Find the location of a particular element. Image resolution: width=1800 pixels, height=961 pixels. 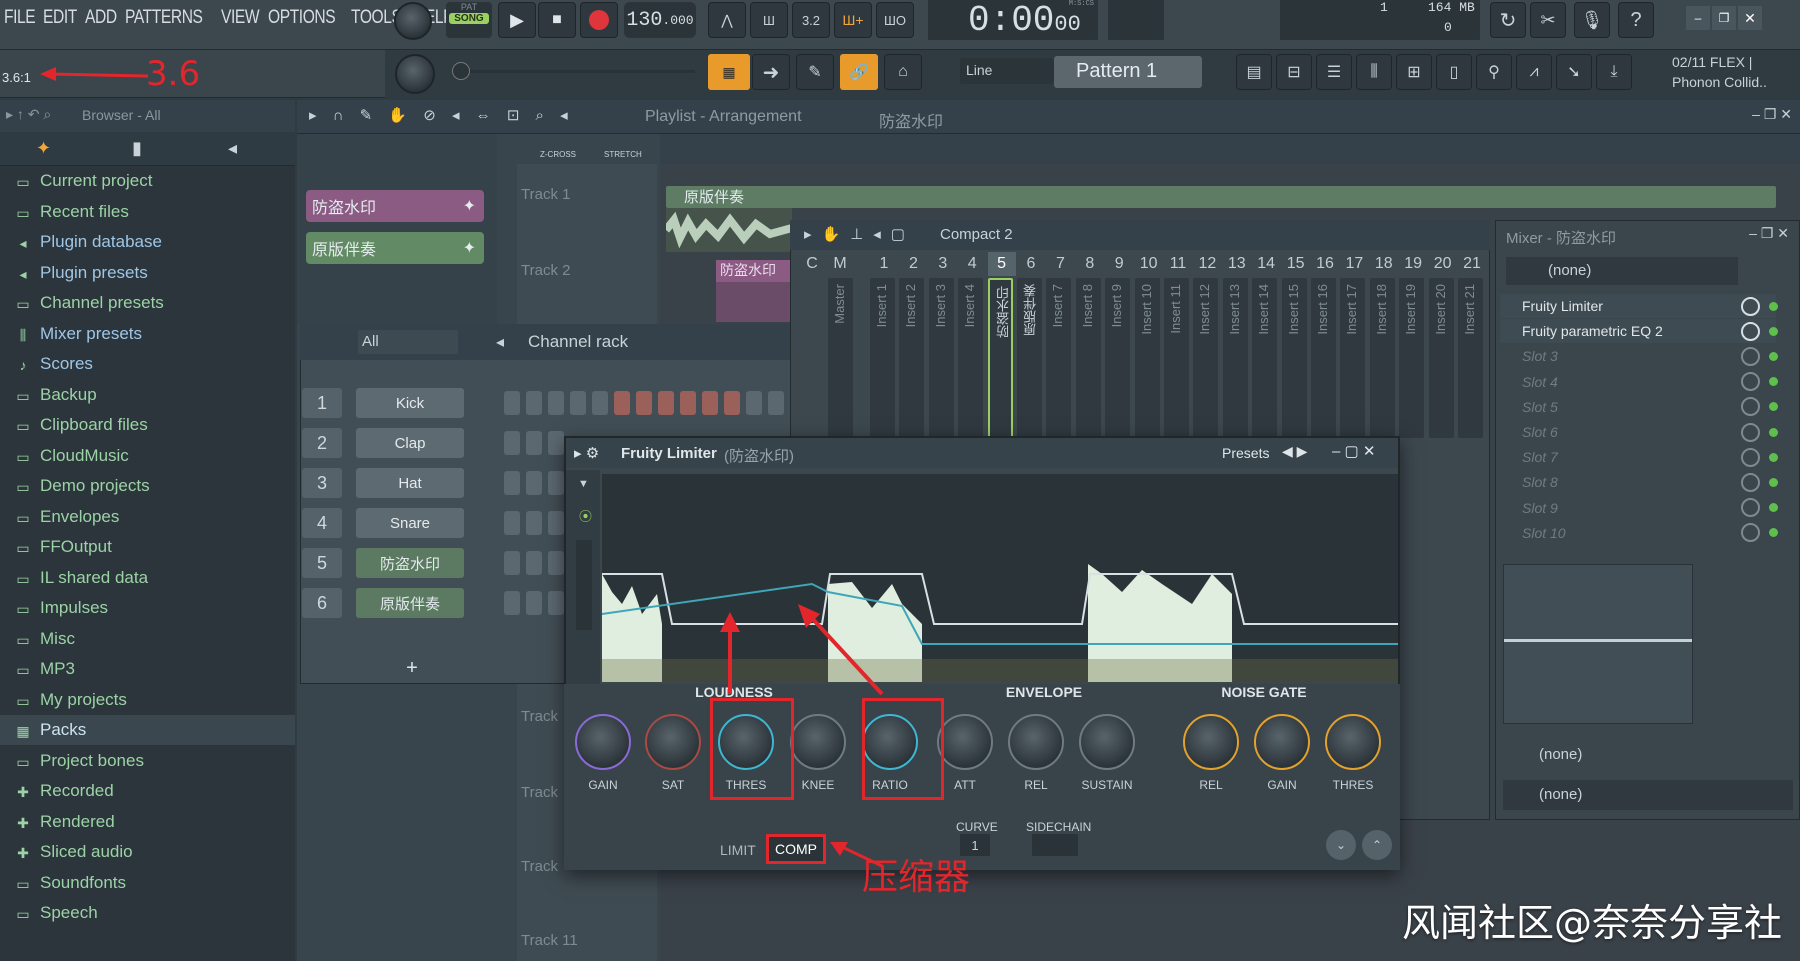

knob-knee is located at coordinates (818, 742).